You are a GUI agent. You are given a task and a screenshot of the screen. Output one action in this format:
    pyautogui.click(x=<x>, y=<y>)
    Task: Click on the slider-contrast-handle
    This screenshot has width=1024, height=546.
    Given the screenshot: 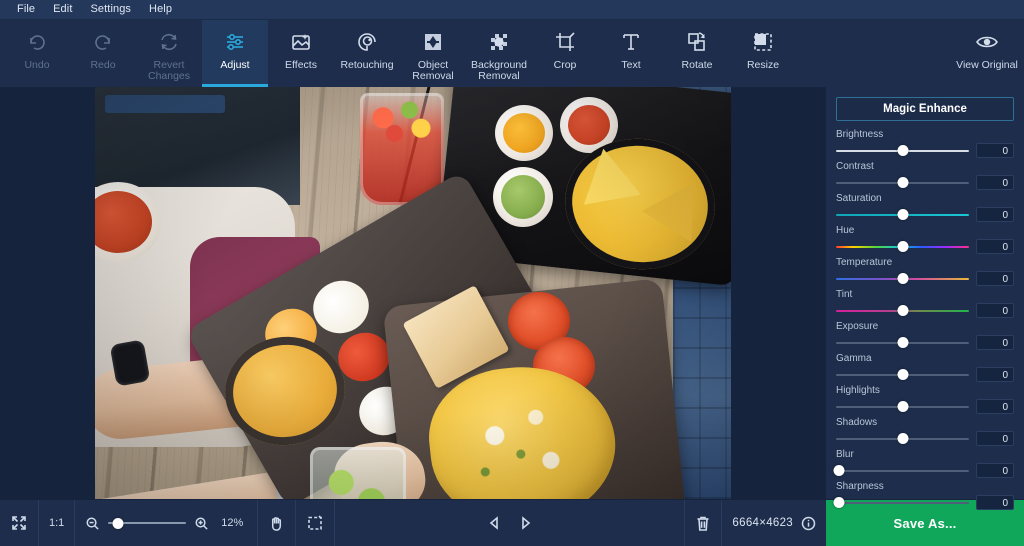 What is the action you would take?
    pyautogui.click(x=902, y=182)
    